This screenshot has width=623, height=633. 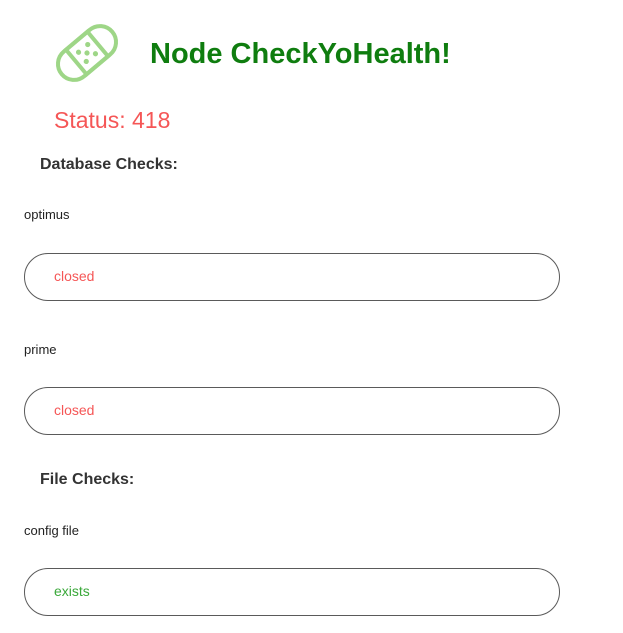 What do you see at coordinates (300, 54) in the screenshot?
I see `page-title: Node CheckYoHealth!` at bounding box center [300, 54].